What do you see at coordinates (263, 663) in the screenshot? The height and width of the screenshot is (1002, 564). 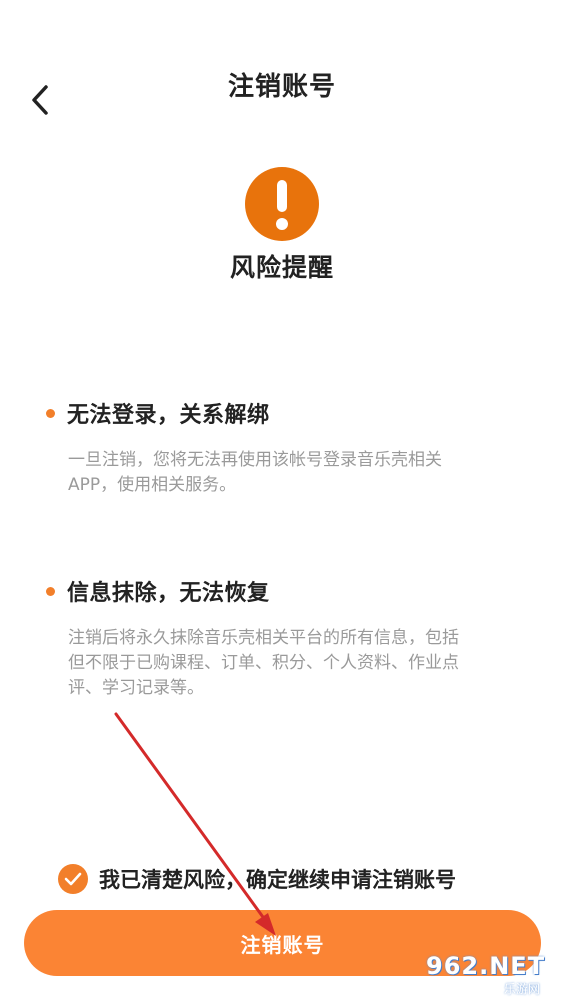 I see `description-line: 但不限于已购课程、订单、积分、个人资料、作业点` at bounding box center [263, 663].